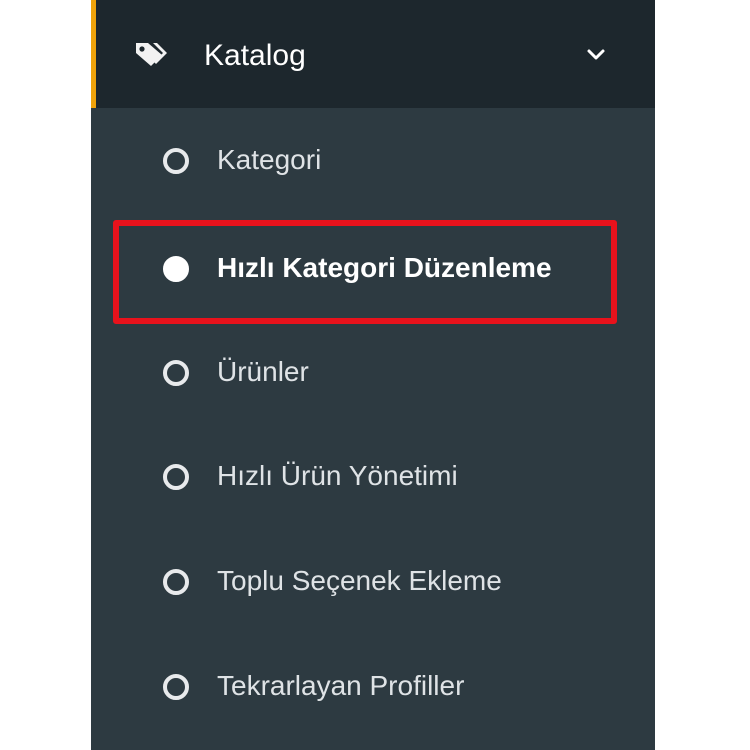 The image size is (750, 750). Describe the element at coordinates (269, 159) in the screenshot. I see `menu-item-label: Kategori` at that location.